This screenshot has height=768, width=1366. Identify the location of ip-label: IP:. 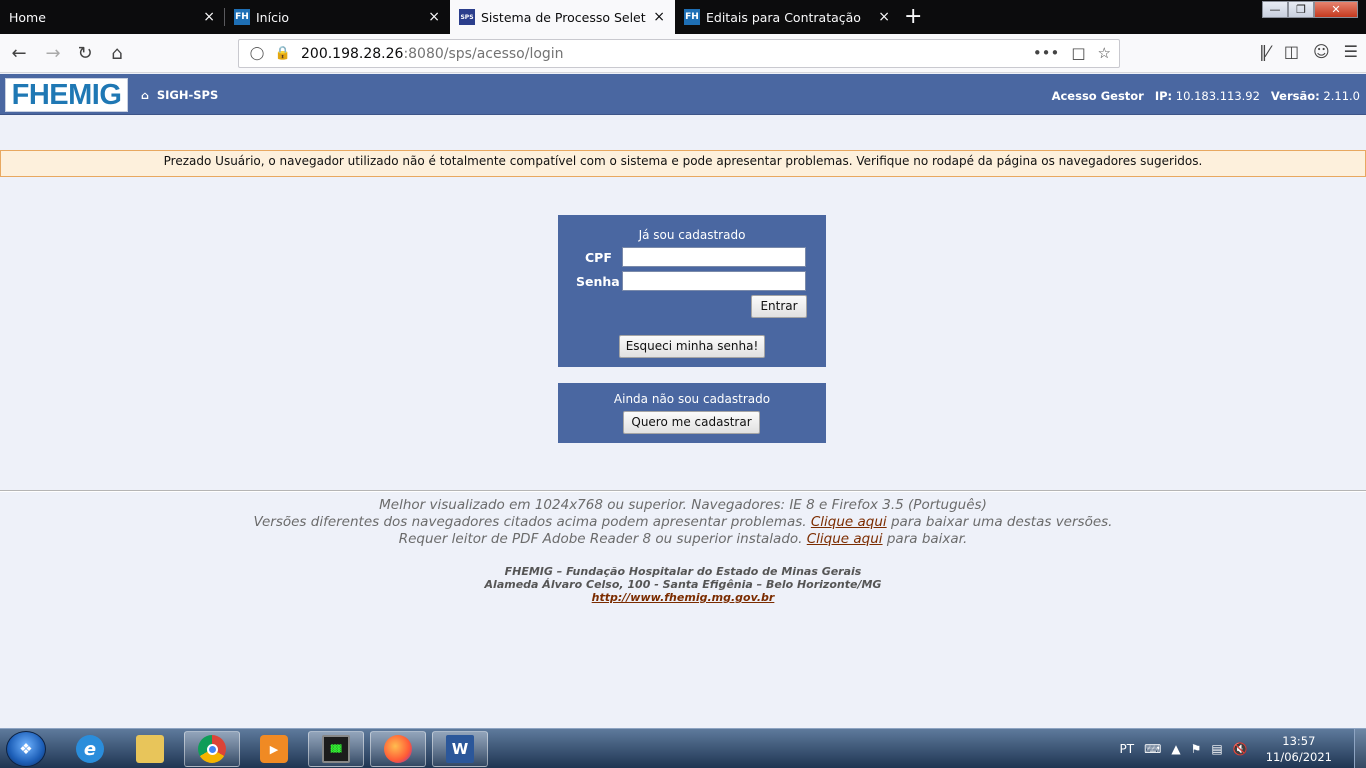
(1163, 96).